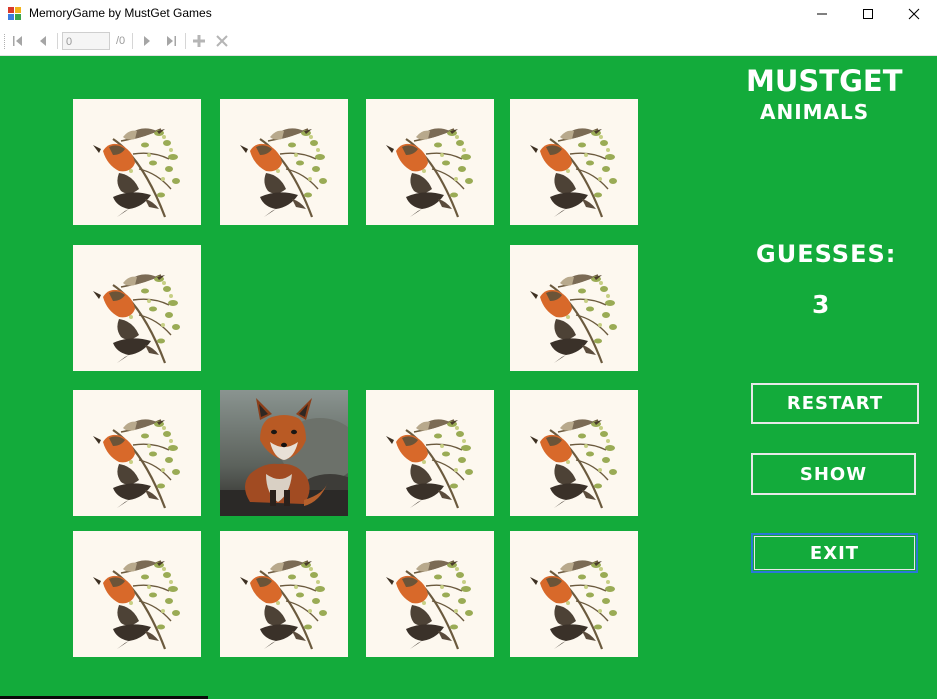  Describe the element at coordinates (86, 41) in the screenshot. I see `position-input: 0` at that location.